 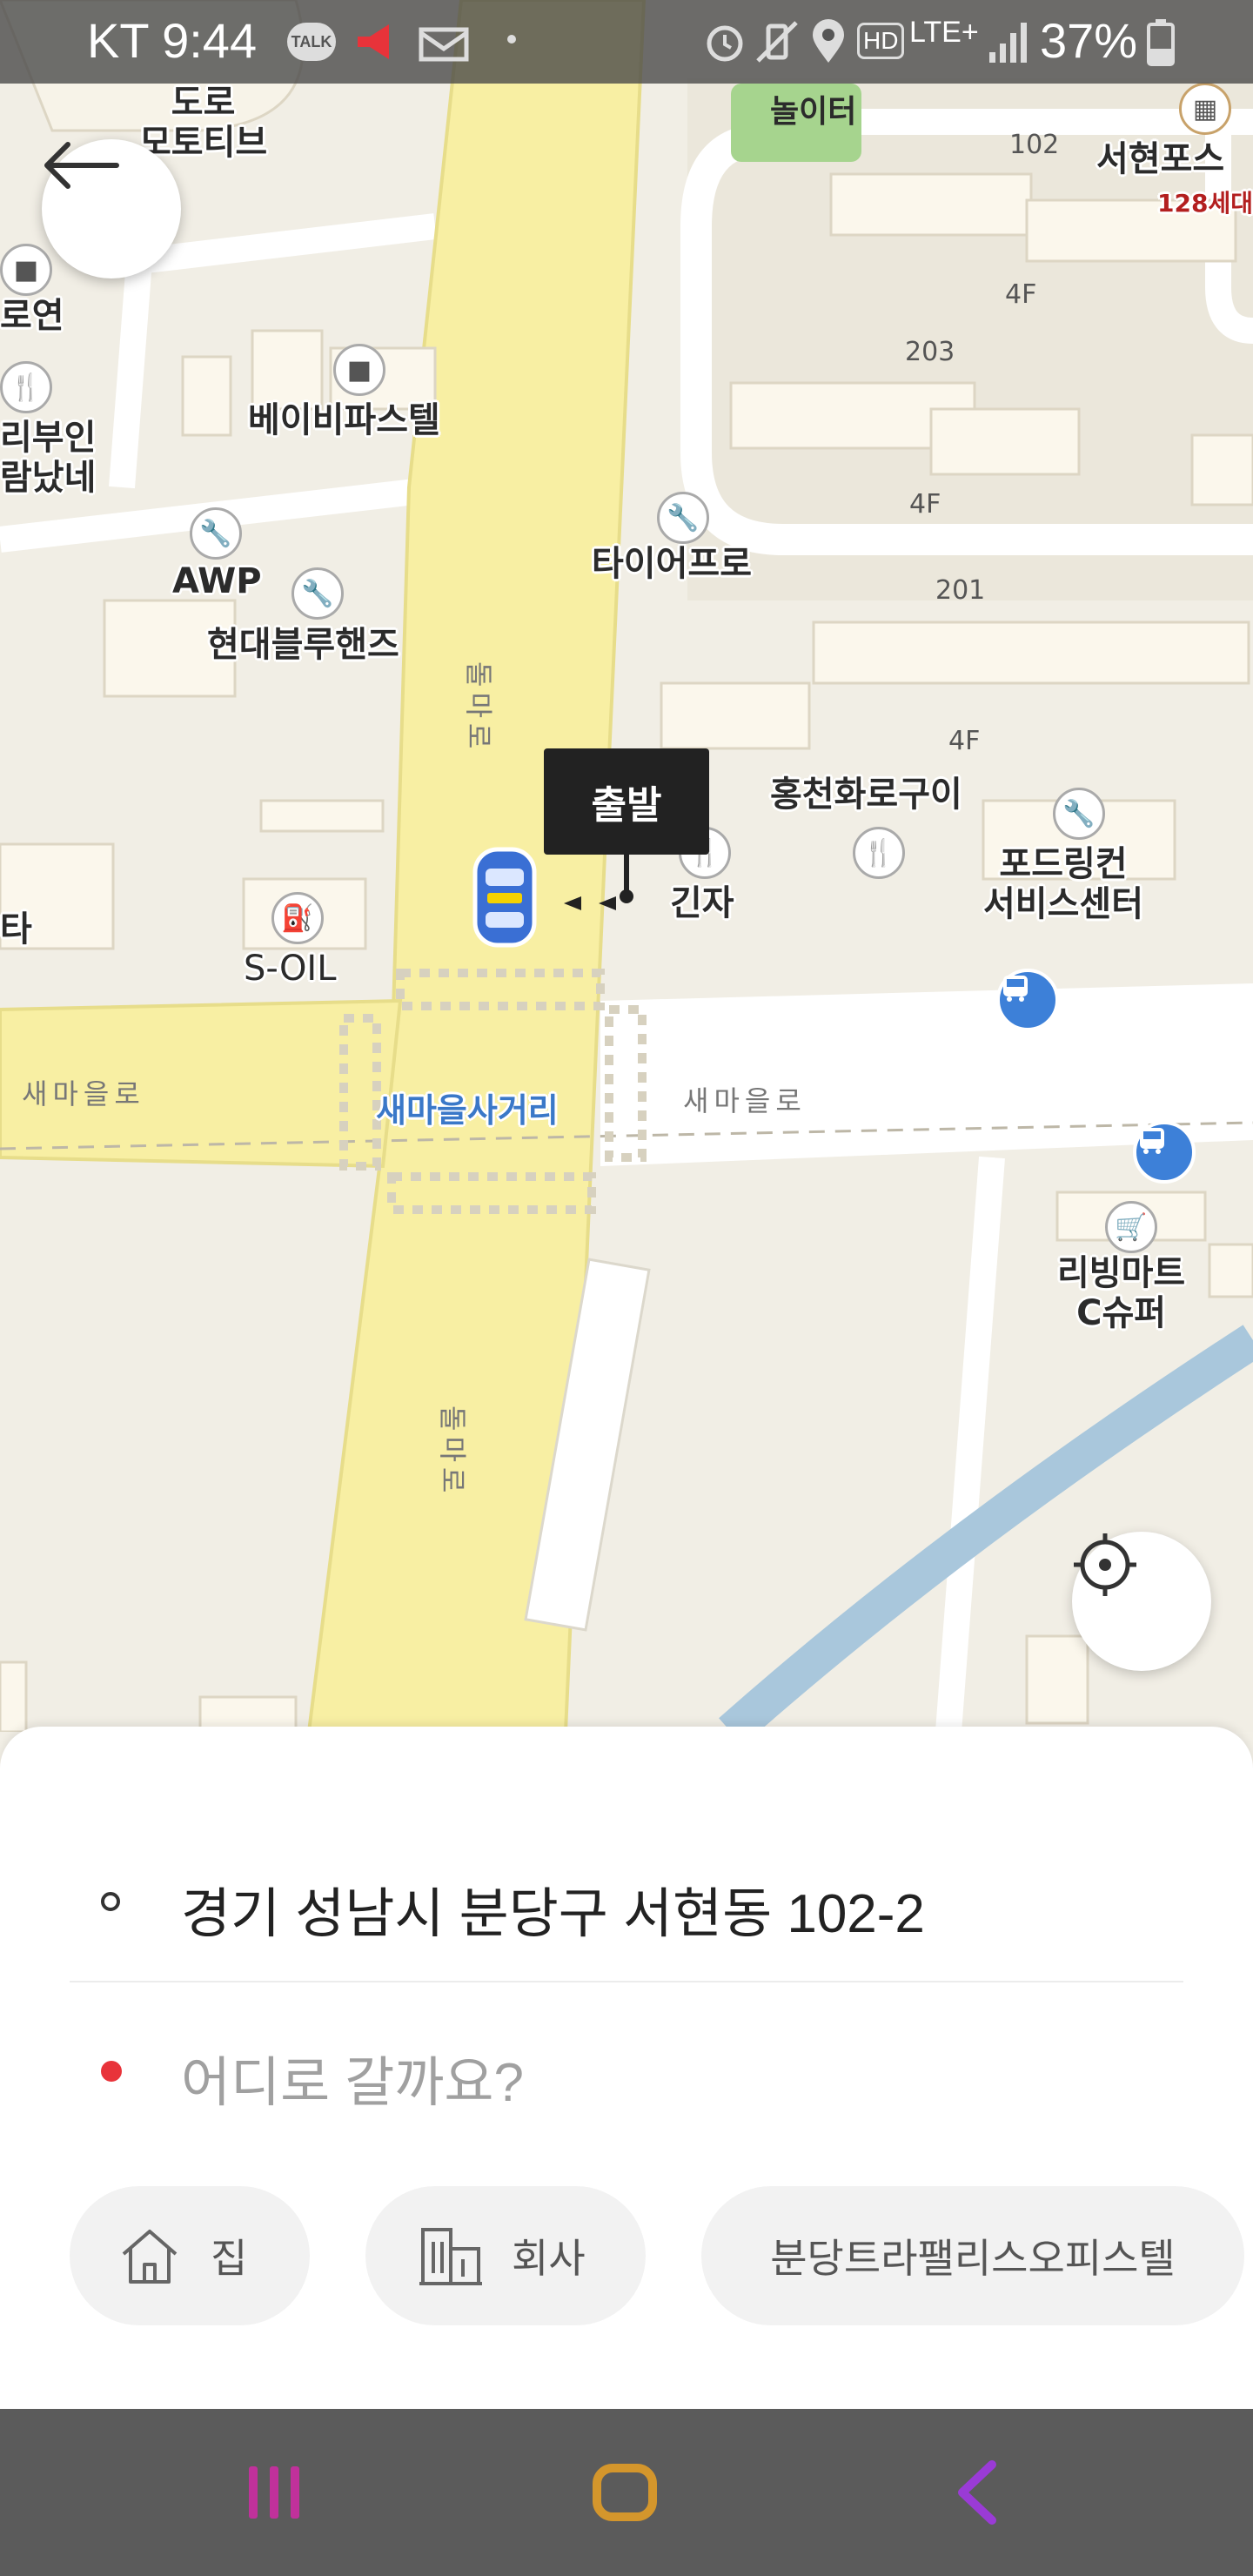 What do you see at coordinates (777, 47) in the screenshot?
I see `vibrate-off-icon` at bounding box center [777, 47].